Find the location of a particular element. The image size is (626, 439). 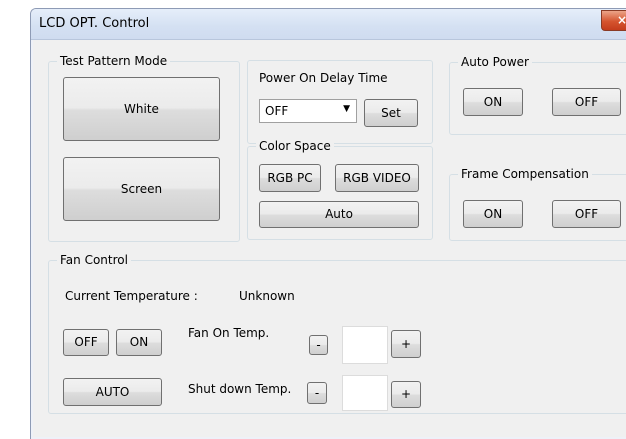

auto-power-on-button: ON is located at coordinates (493, 102).